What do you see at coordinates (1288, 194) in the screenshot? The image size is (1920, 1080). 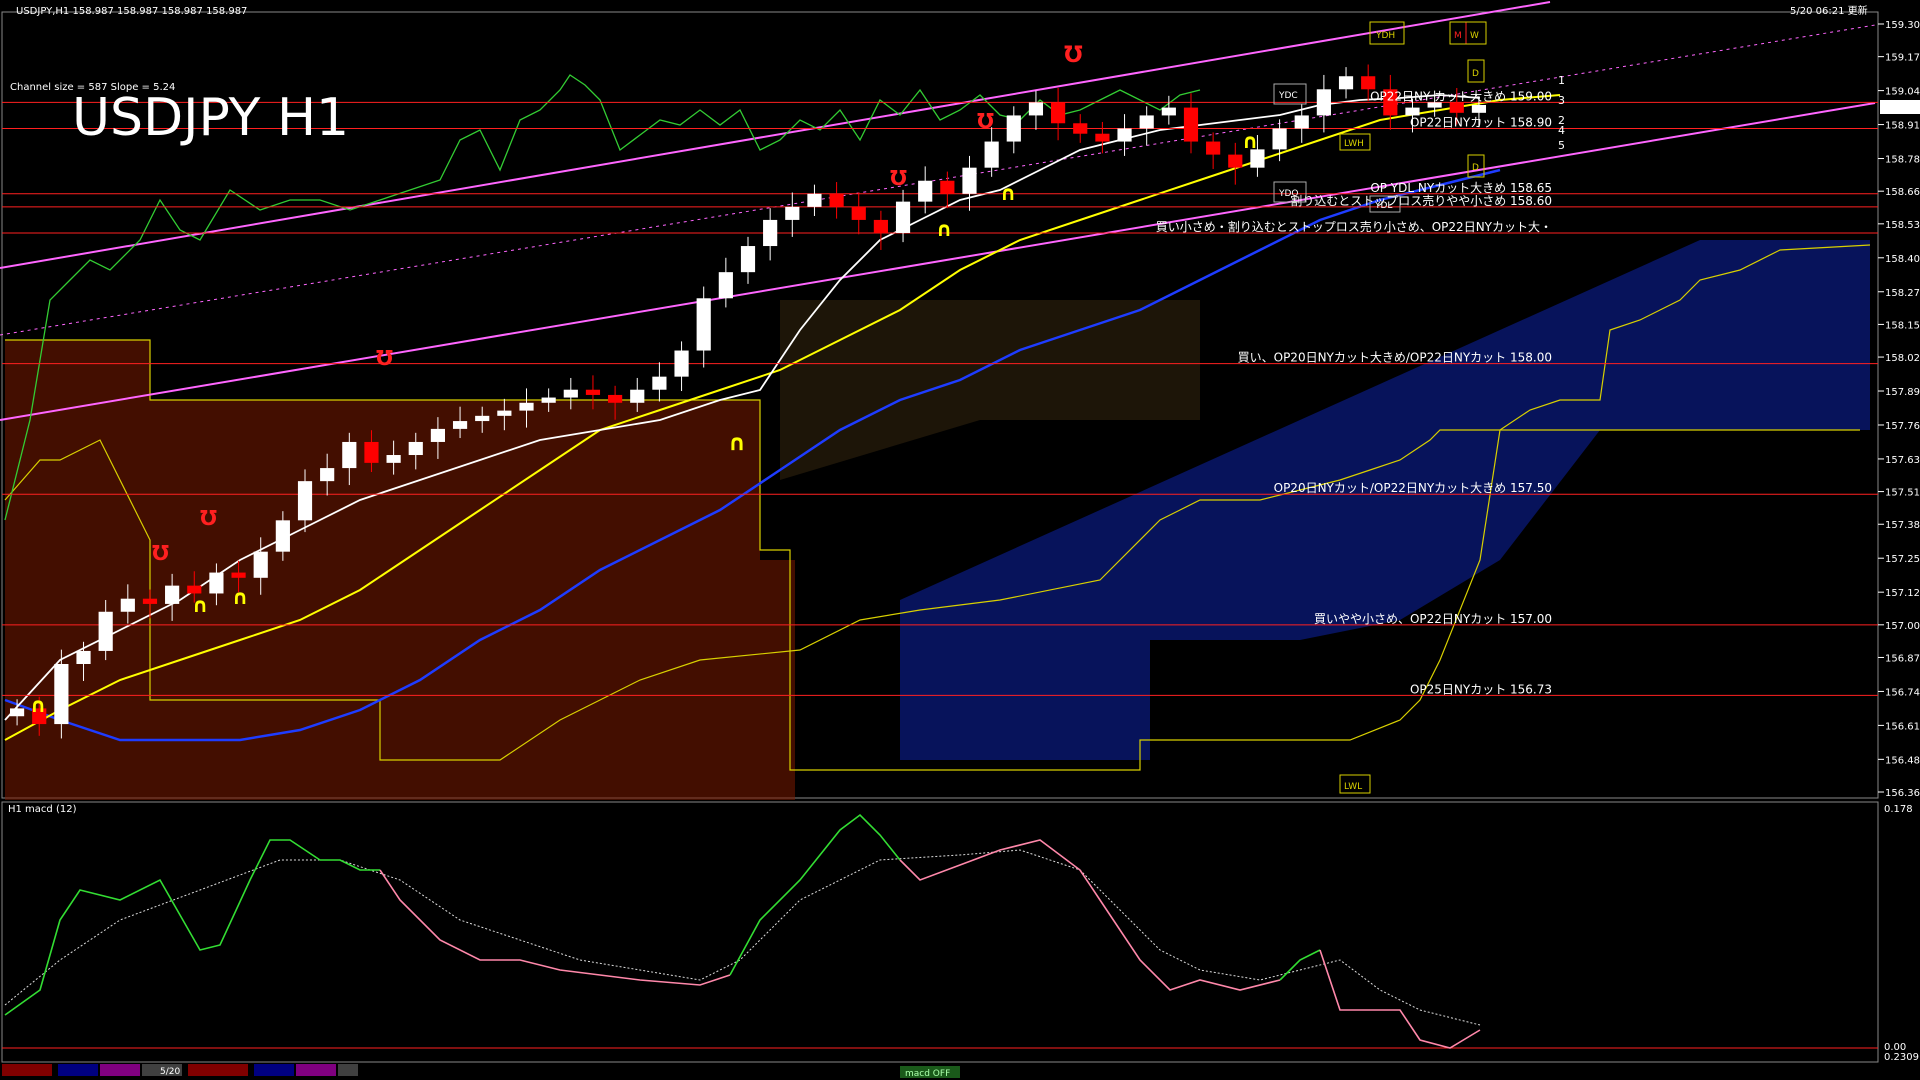 I see `tag-ydo: YDO` at bounding box center [1288, 194].